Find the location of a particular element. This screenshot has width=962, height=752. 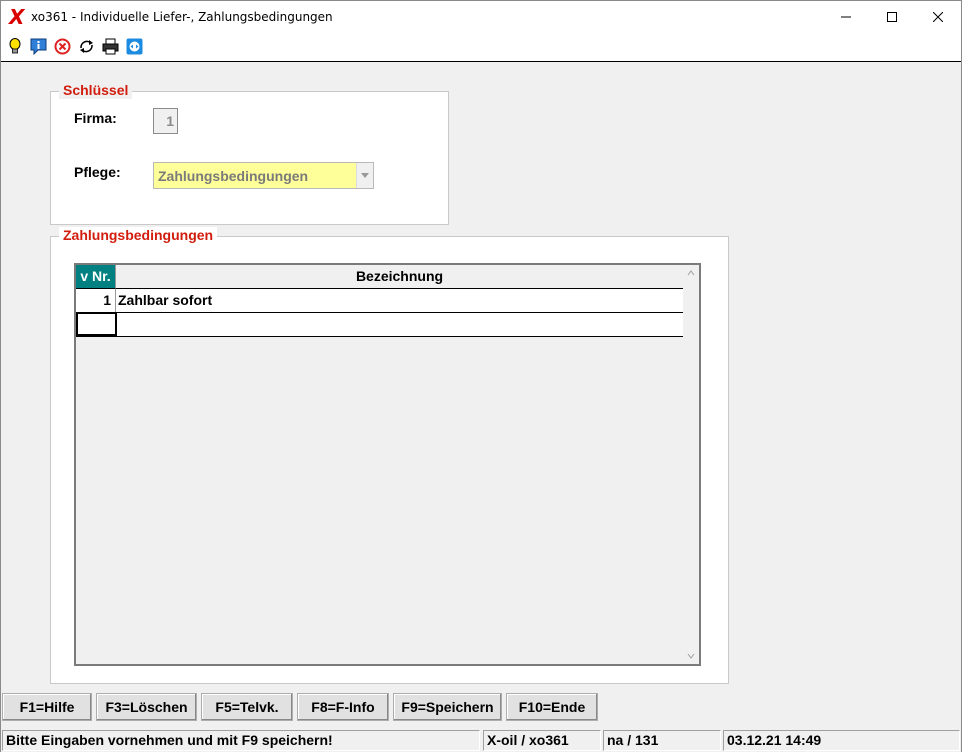

cancel-button is located at coordinates (62, 46).